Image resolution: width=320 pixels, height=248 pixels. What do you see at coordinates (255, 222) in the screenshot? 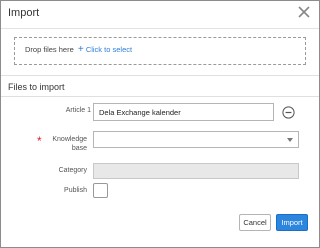
I see `cancel-button: Cancel` at bounding box center [255, 222].